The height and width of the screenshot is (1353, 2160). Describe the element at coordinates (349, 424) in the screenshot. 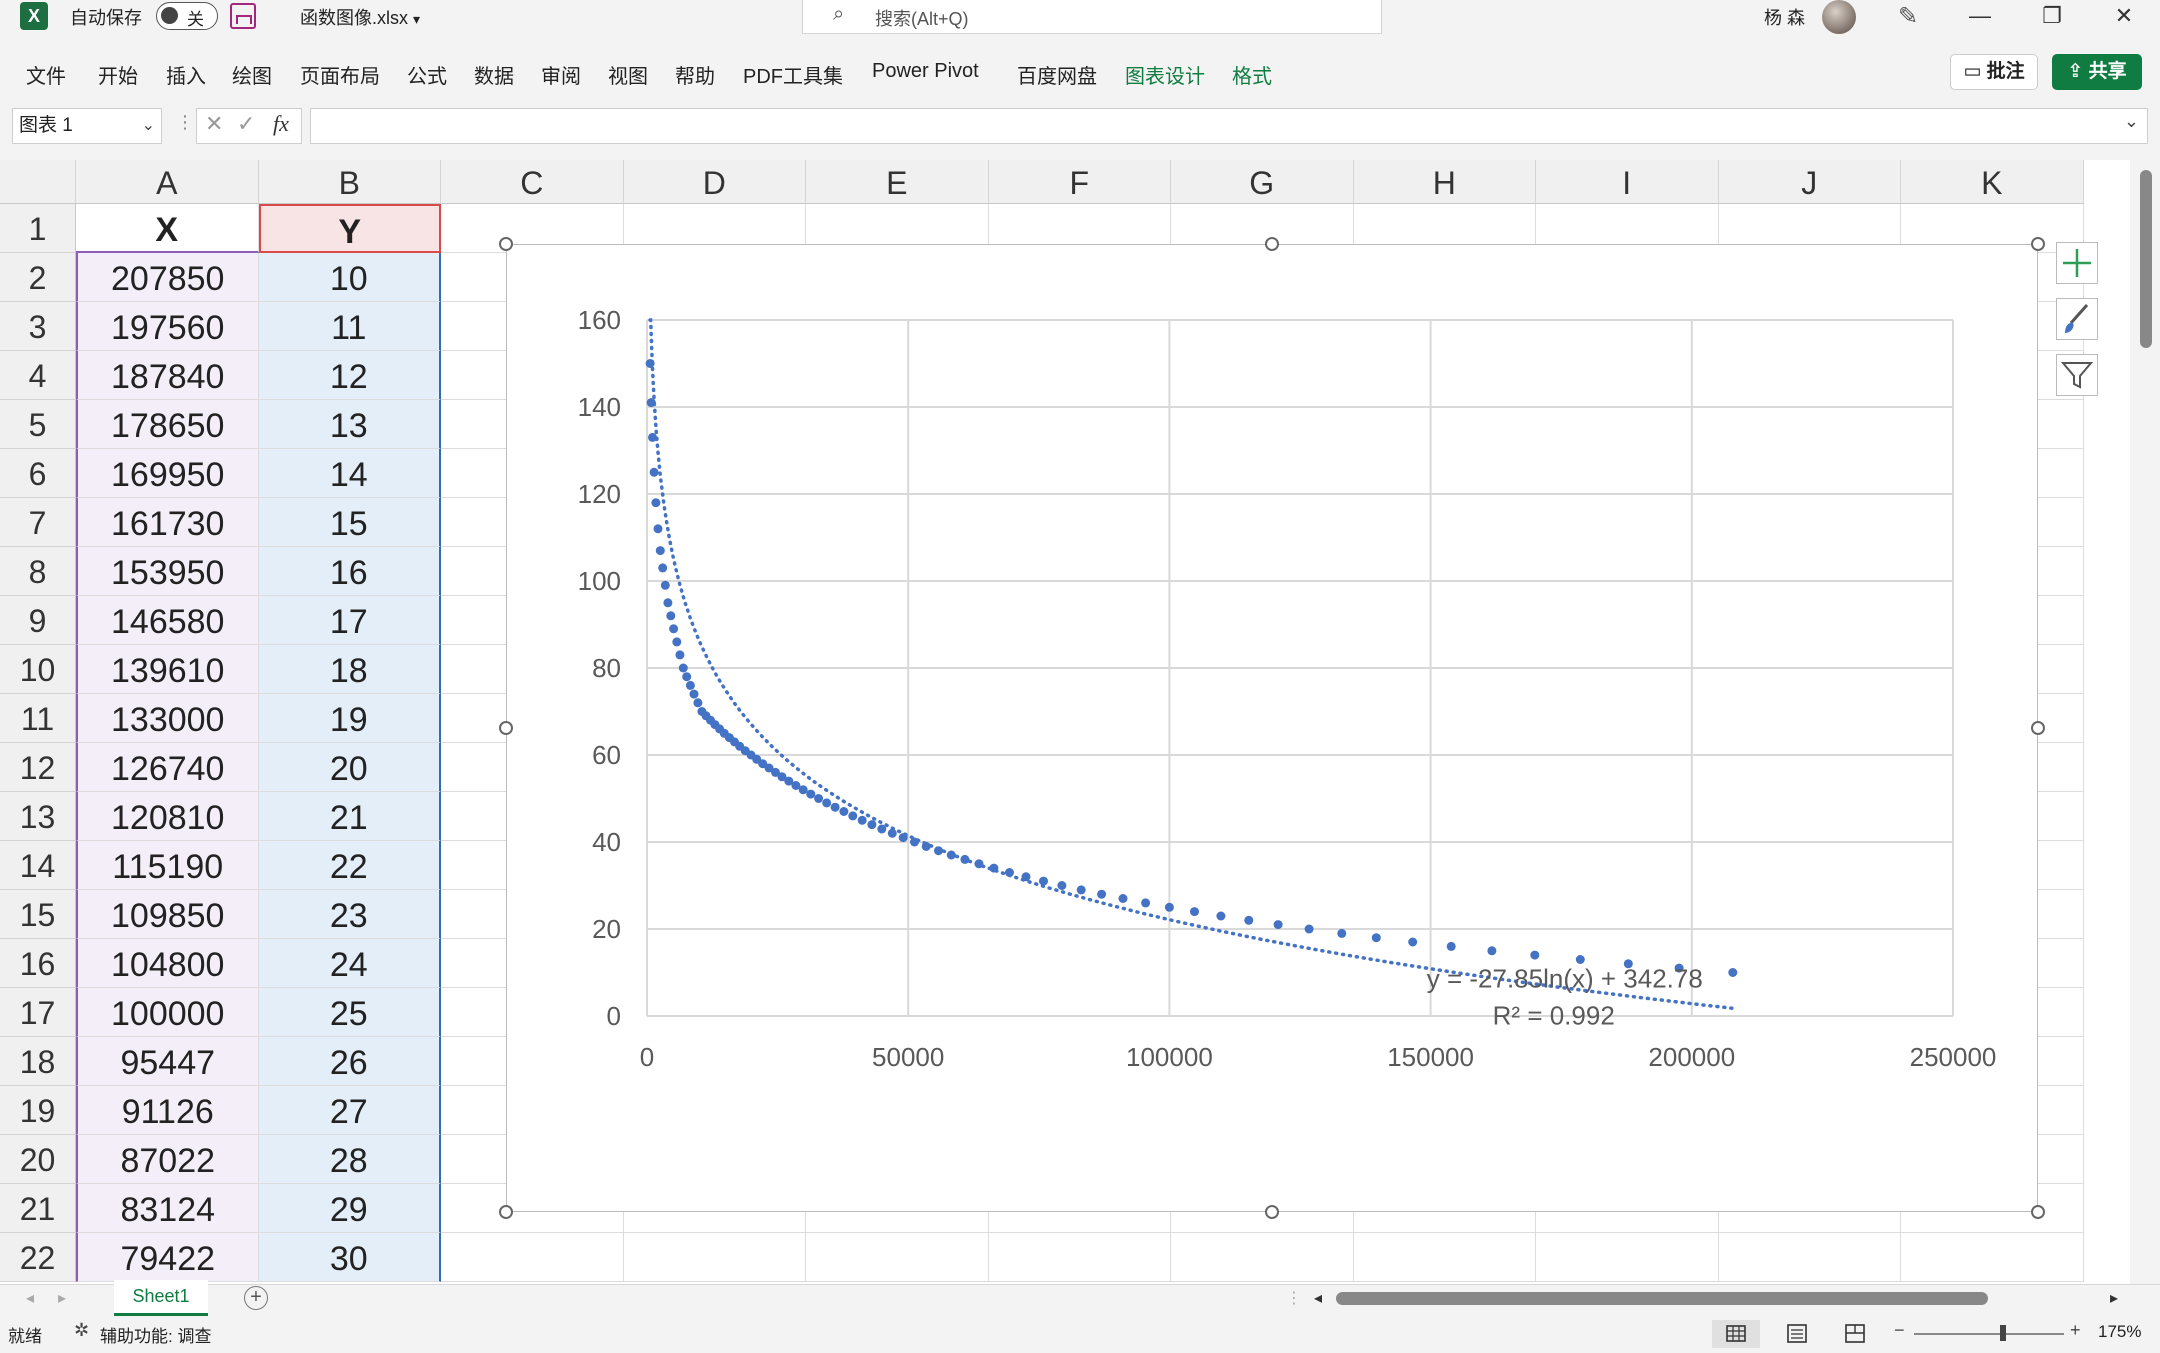

I see `table-cell: 13` at that location.